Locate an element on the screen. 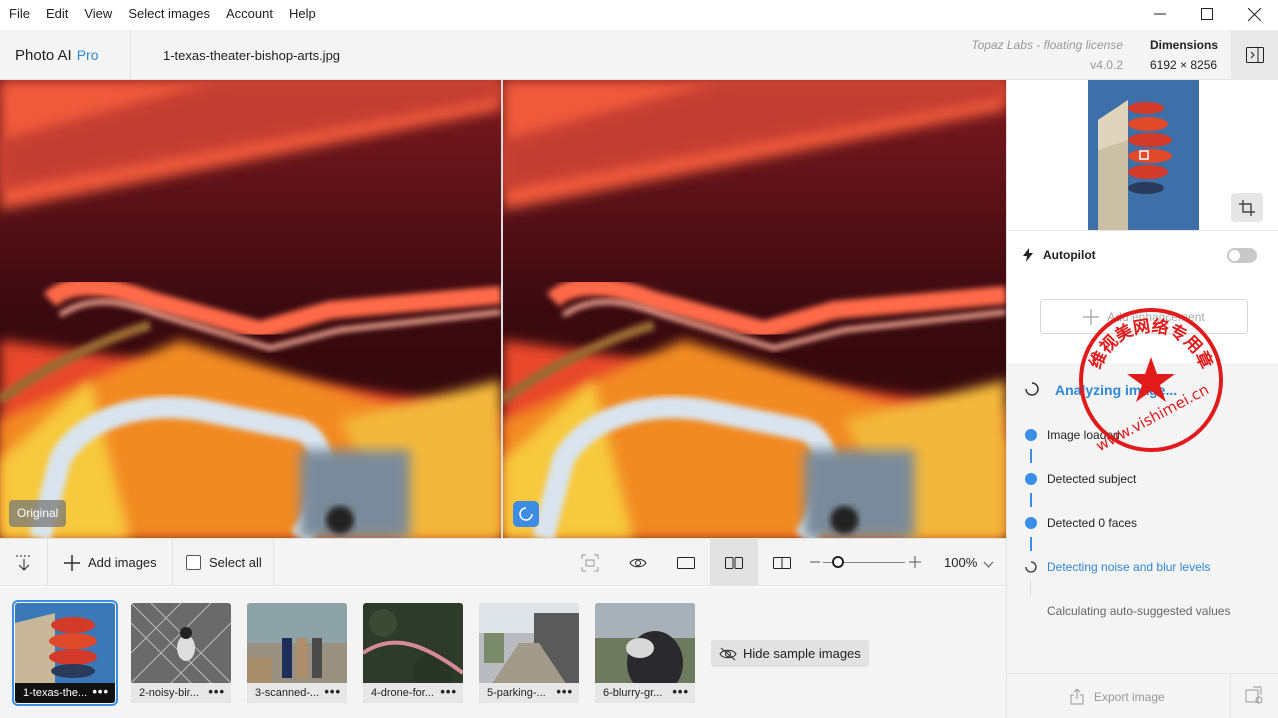 The height and width of the screenshot is (718, 1278). app-tier: Pro is located at coordinates (87, 55).